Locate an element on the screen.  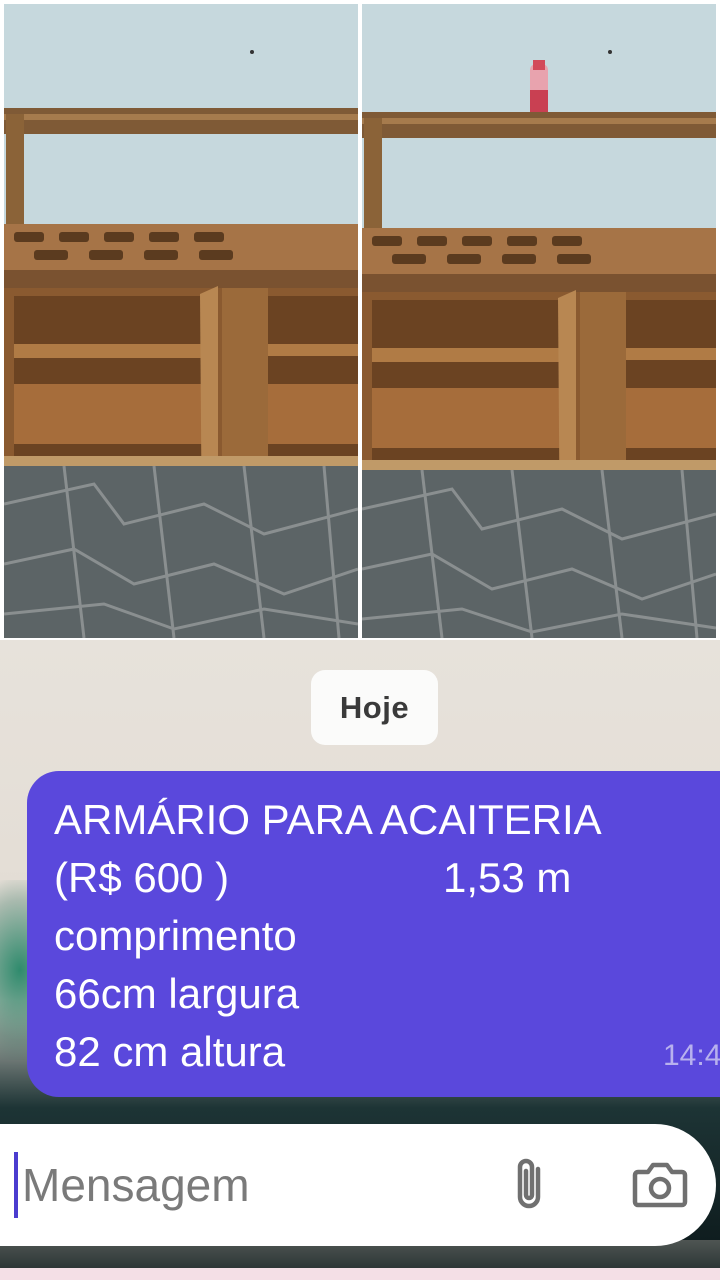
message-line-2-length: 1,53 m is located at coordinates (507, 877).